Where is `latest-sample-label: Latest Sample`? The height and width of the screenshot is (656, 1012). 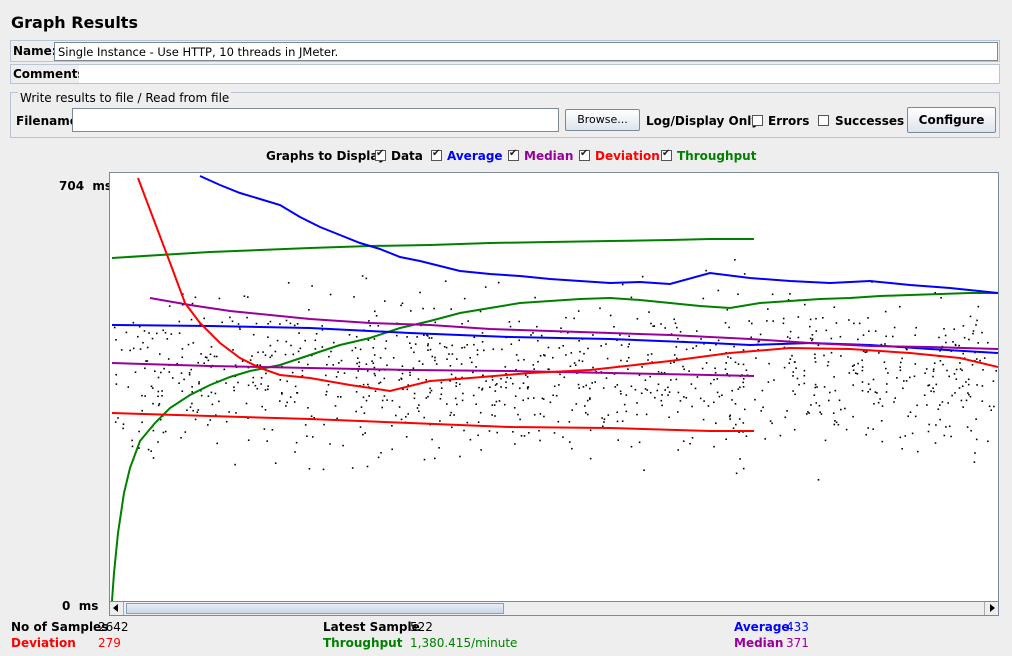 latest-sample-label: Latest Sample is located at coordinates (371, 627).